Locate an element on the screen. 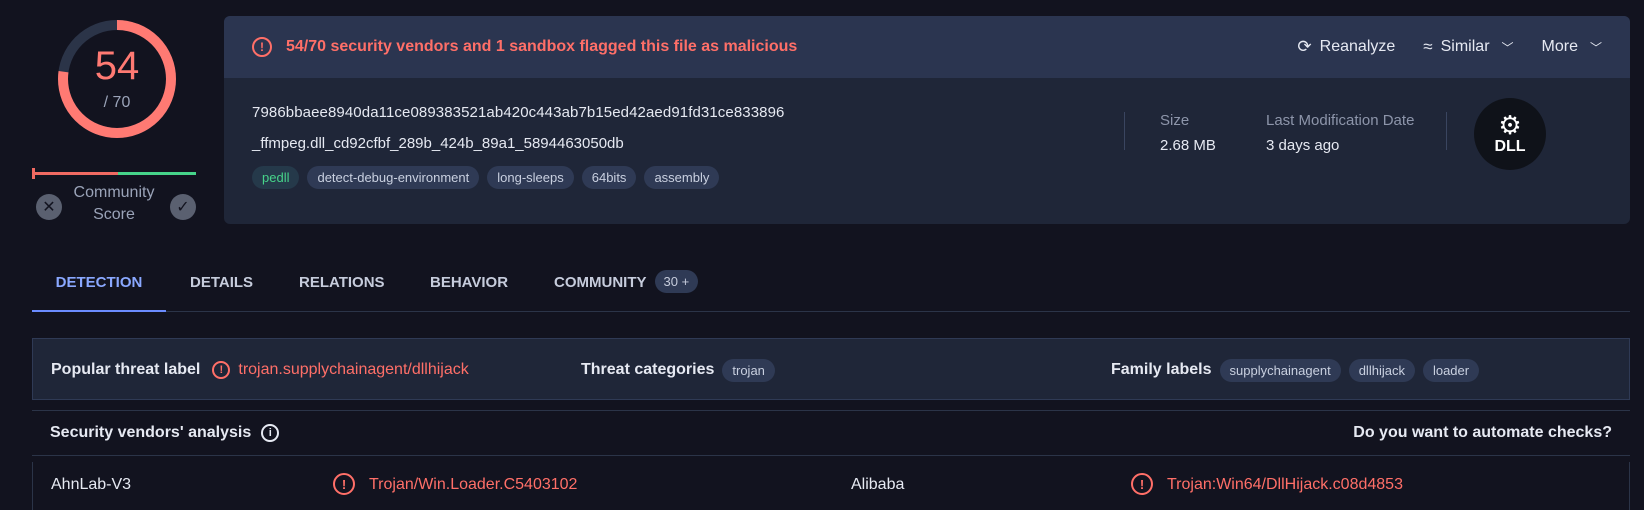 This screenshot has height=510, width=1644. gears-icon: ⚙ is located at coordinates (1510, 125).